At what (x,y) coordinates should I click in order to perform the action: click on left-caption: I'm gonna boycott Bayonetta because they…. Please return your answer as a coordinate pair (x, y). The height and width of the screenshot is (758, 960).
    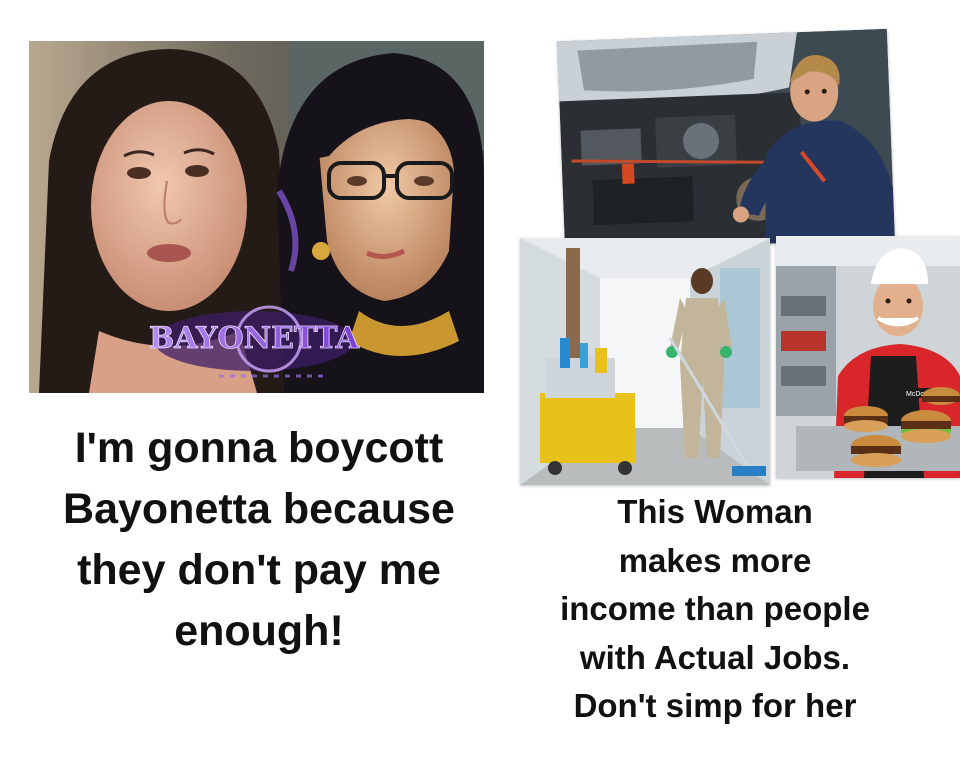
    Looking at the image, I should click on (259, 539).